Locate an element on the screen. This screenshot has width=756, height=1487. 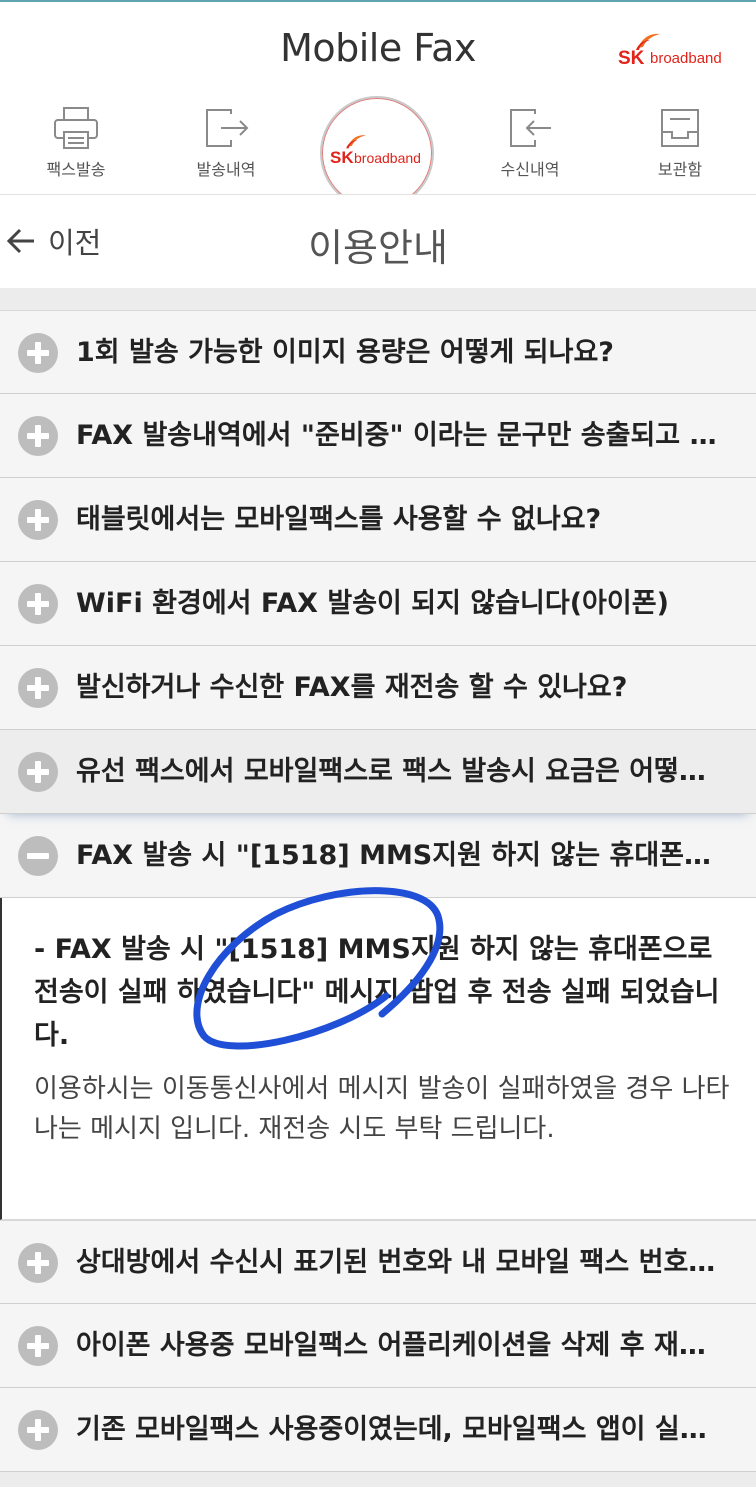
faq-question: 상대방에서 수신시 표기된 번호와 내 모바일 팩스 번호가 달라요 is located at coordinates (401, 1262).